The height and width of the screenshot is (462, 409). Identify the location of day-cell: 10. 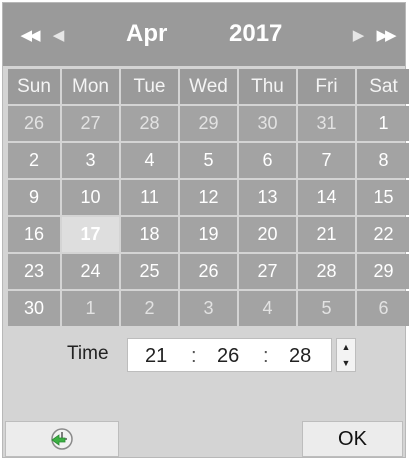
(90, 197).